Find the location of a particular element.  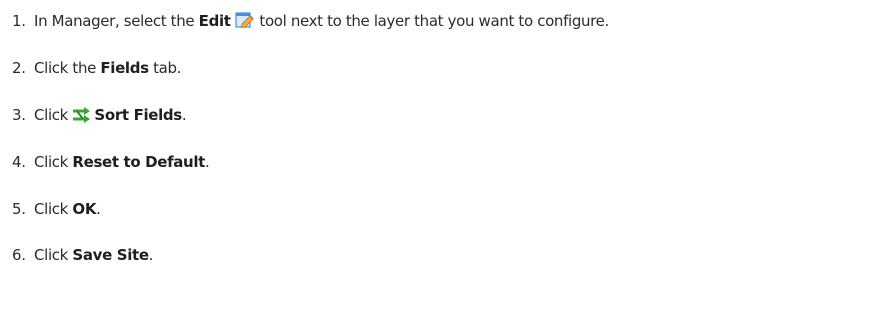

sort-fields-label: Sort Fields is located at coordinates (138, 115).